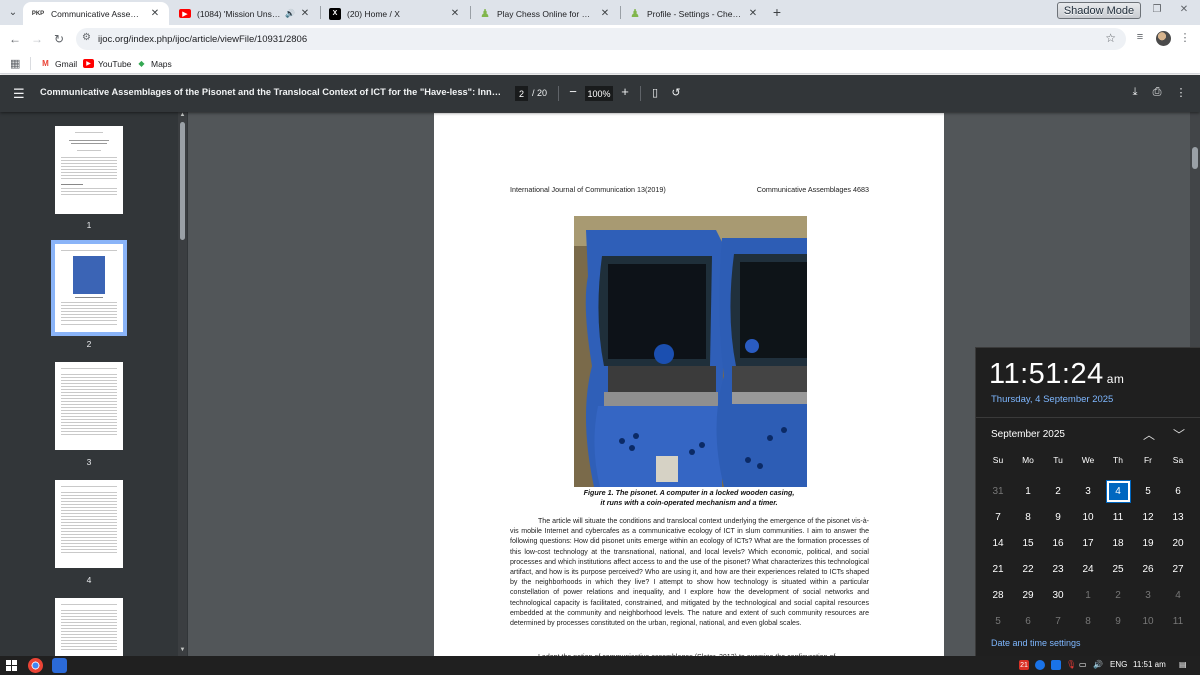  I want to click on previous-month-icon: ︿, so click(1149, 434).